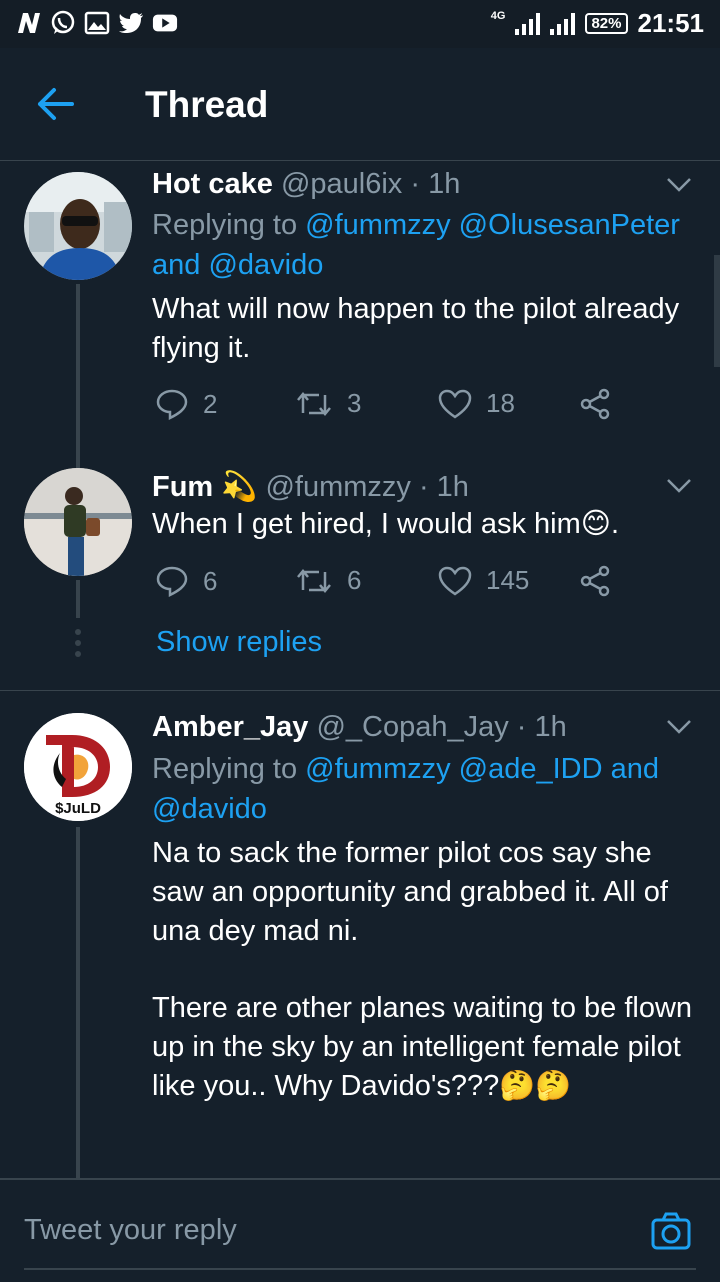 This screenshot has width=720, height=1282. I want to click on like-count: 145, so click(508, 580).